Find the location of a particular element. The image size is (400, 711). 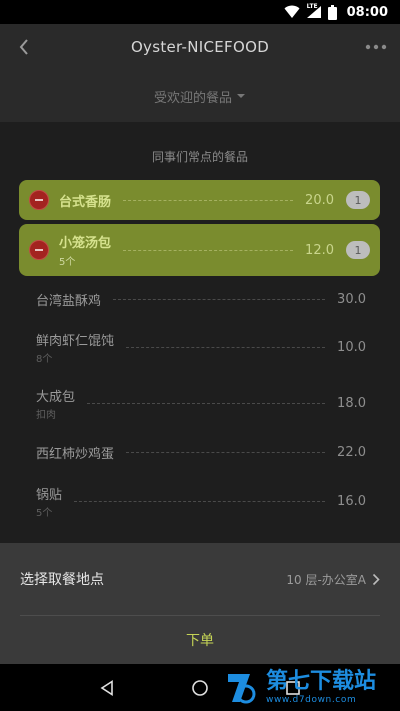

triangle-back-icon is located at coordinates (106, 687).